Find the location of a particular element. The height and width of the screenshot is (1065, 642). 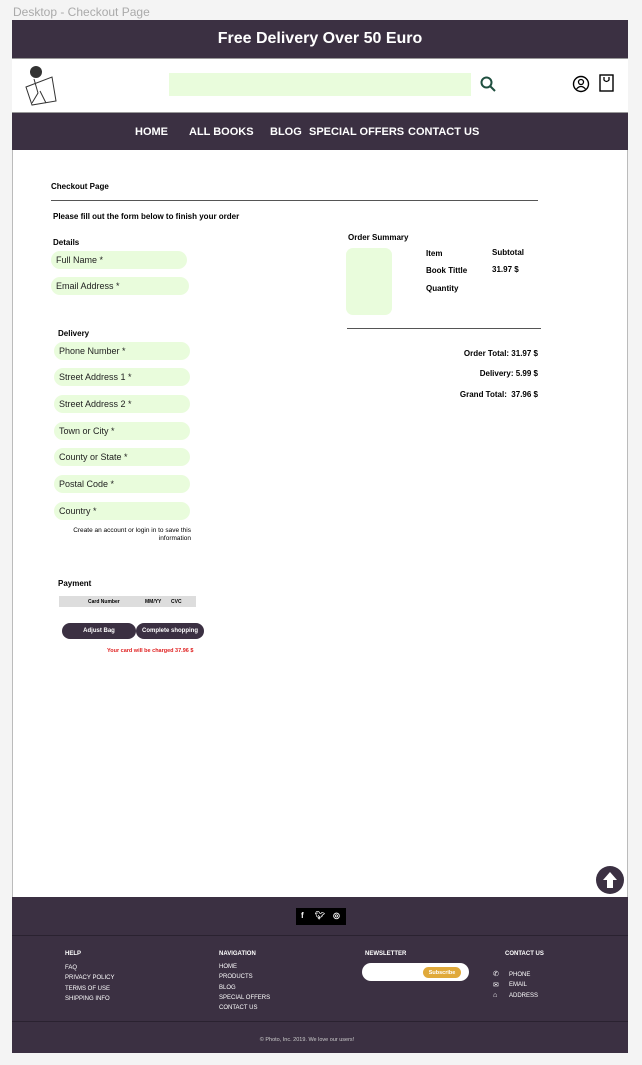

user-icon is located at coordinates (581, 84).